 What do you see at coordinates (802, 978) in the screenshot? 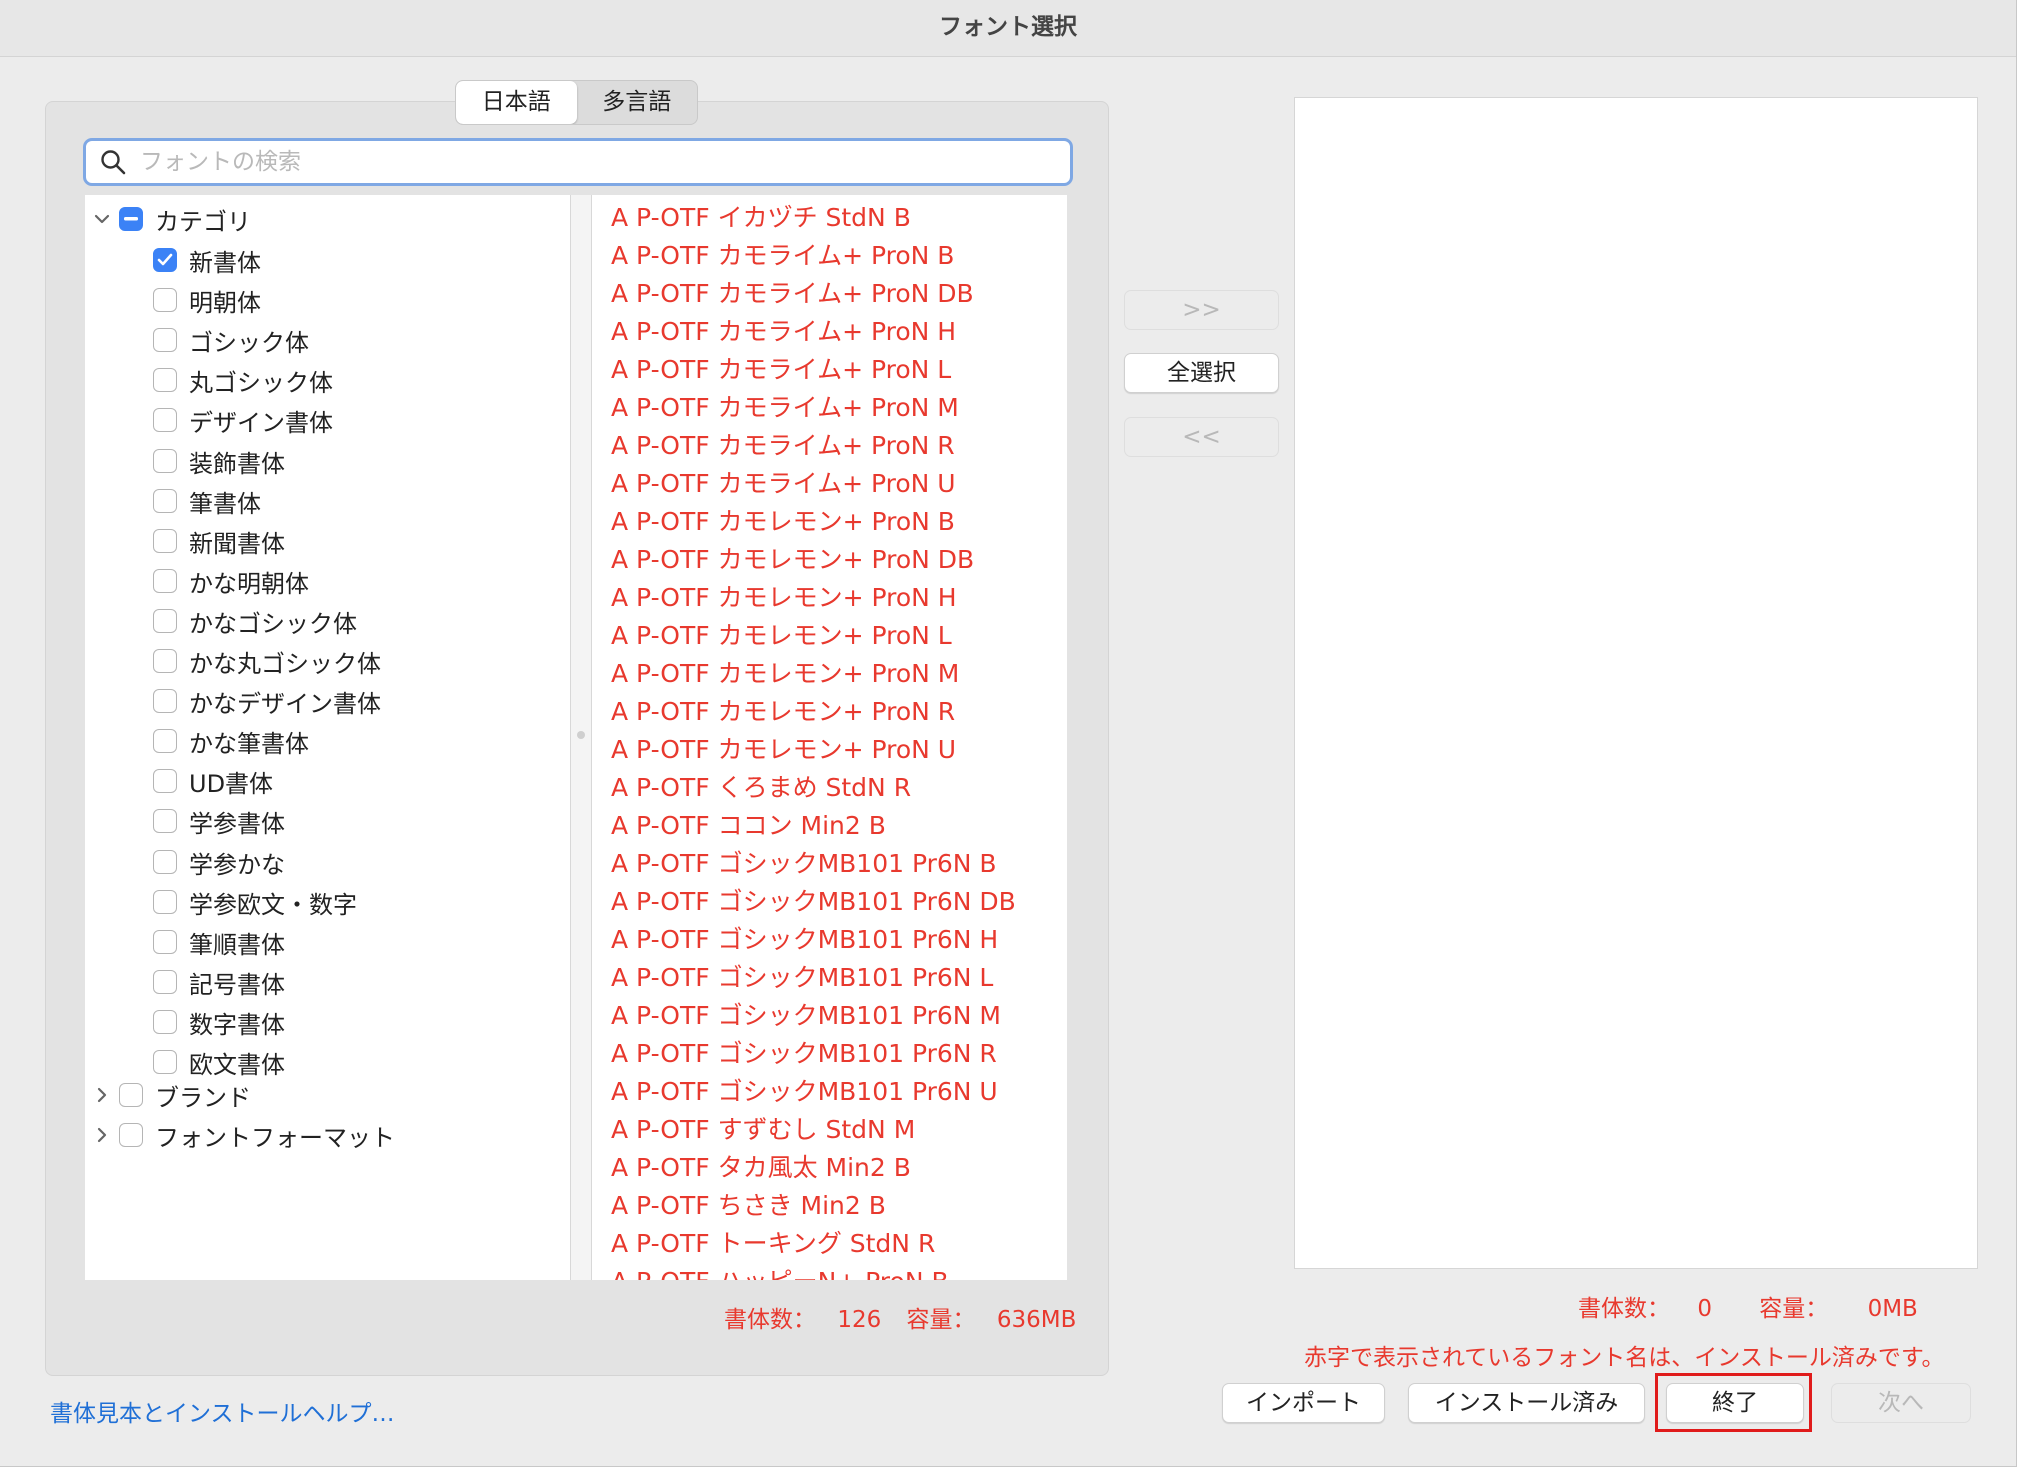
I see `font-list-item: A P-OTF ゴシックMB101 Pr6N L` at bounding box center [802, 978].